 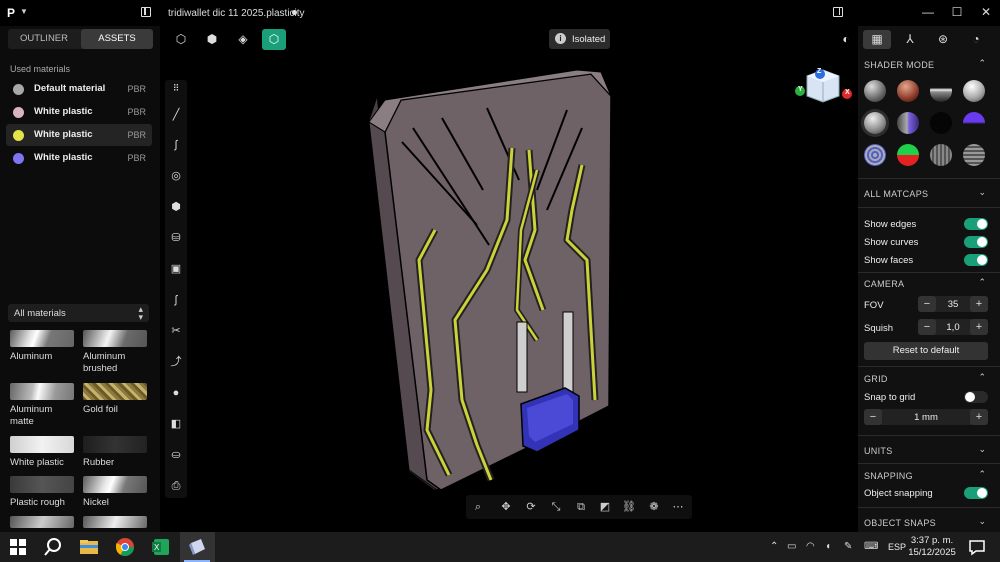 I want to click on keyboard-icon: ⌨, so click(x=871, y=546).